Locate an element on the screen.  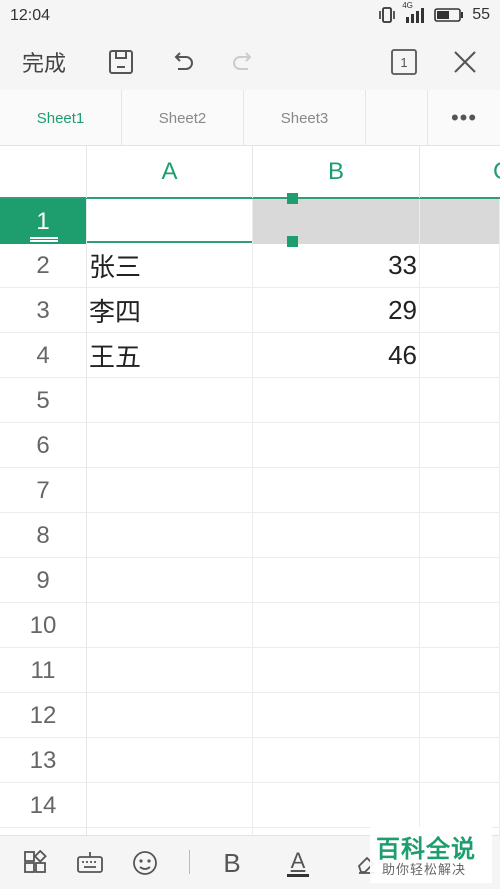
row-number: 8 is located at coordinates (43, 535).